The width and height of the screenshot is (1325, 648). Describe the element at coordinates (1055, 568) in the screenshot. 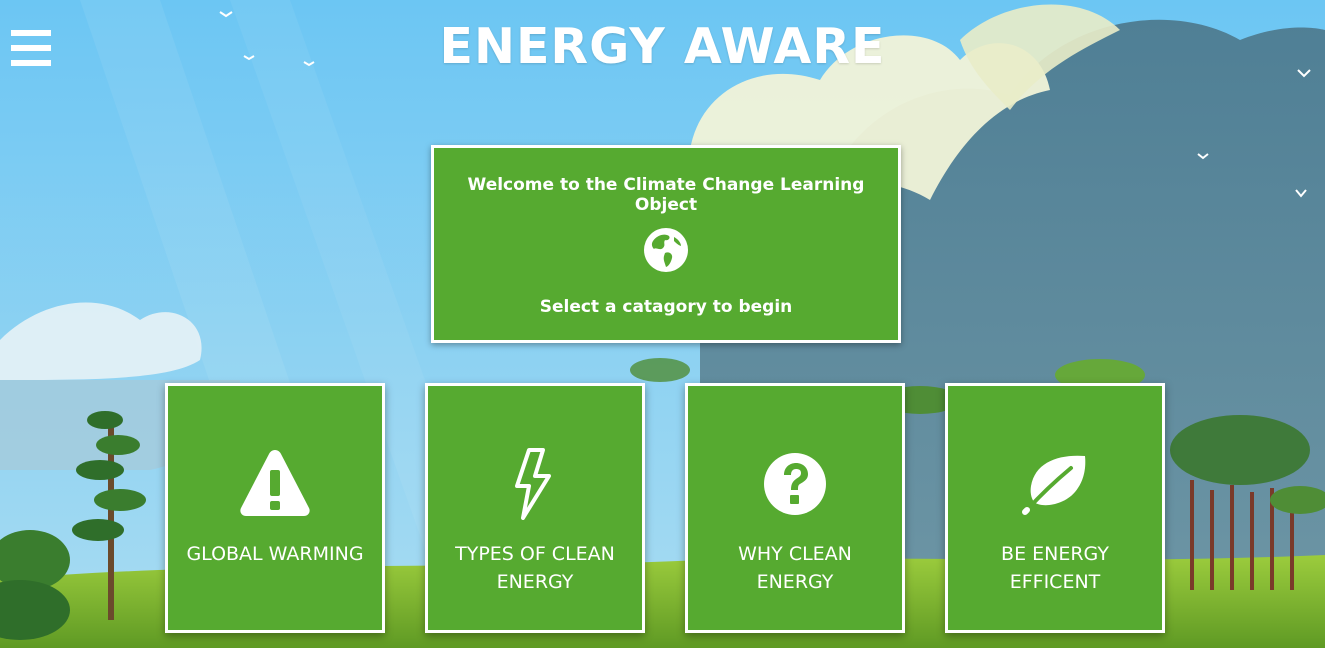

I see `category-label: BE ENERGY EFFICENT` at that location.